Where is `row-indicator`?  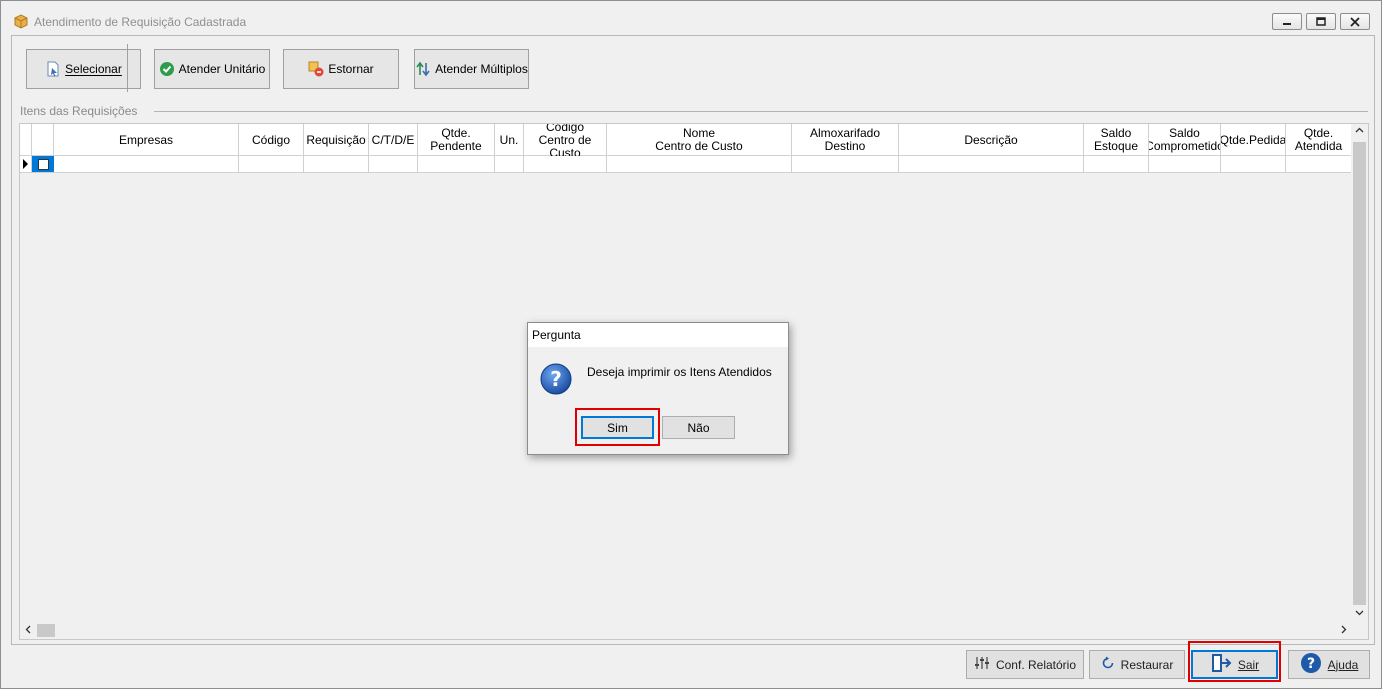 row-indicator is located at coordinates (26, 164).